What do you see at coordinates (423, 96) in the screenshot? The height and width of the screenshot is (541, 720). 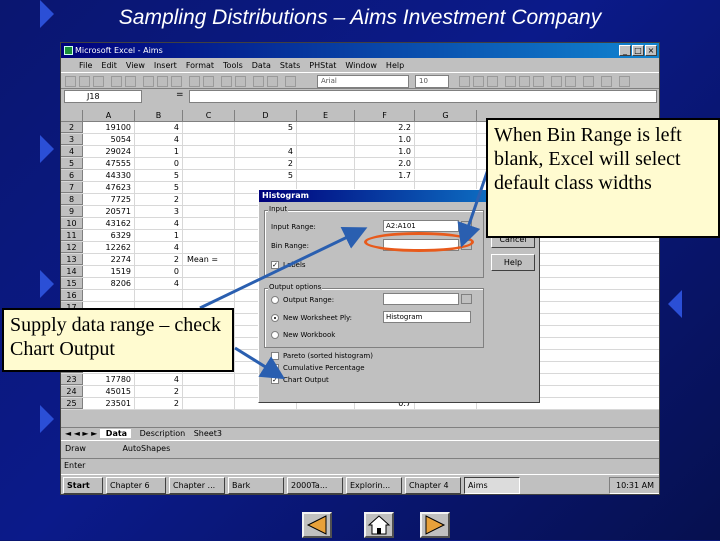 I see `formula-input` at bounding box center [423, 96].